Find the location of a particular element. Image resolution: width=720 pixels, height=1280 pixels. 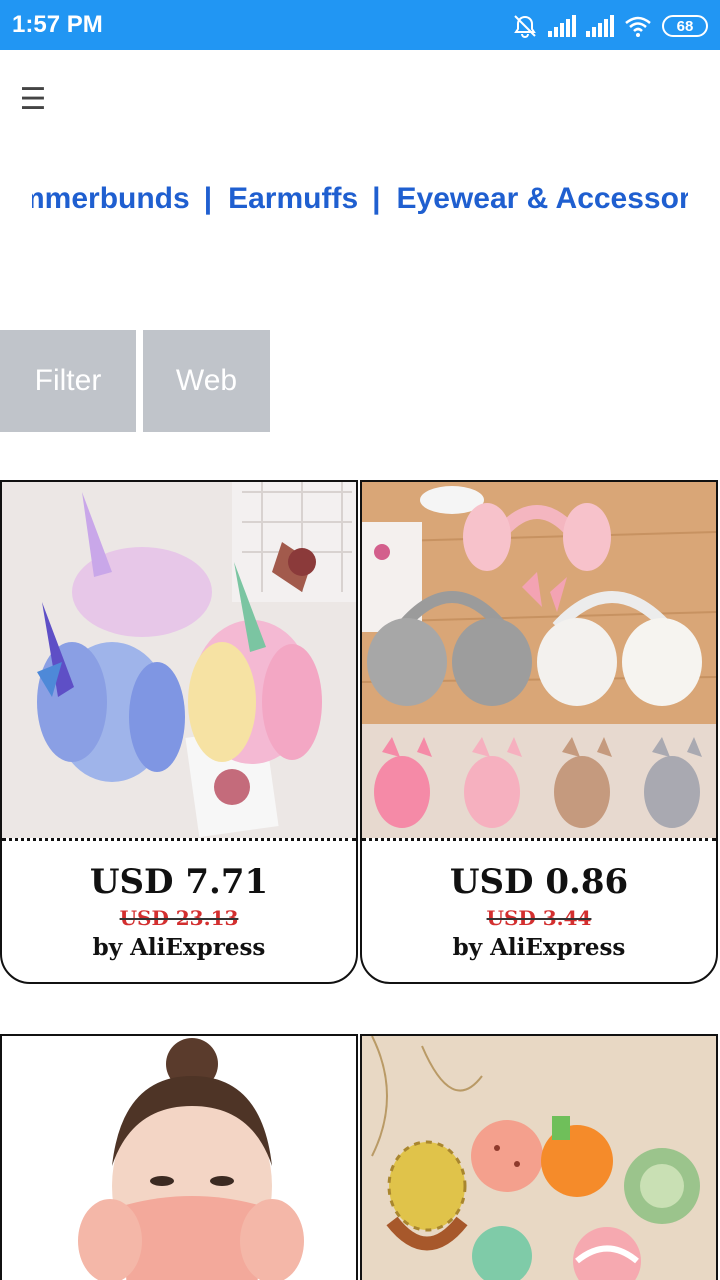

status-time: 1:57 PM is located at coordinates (57, 24).